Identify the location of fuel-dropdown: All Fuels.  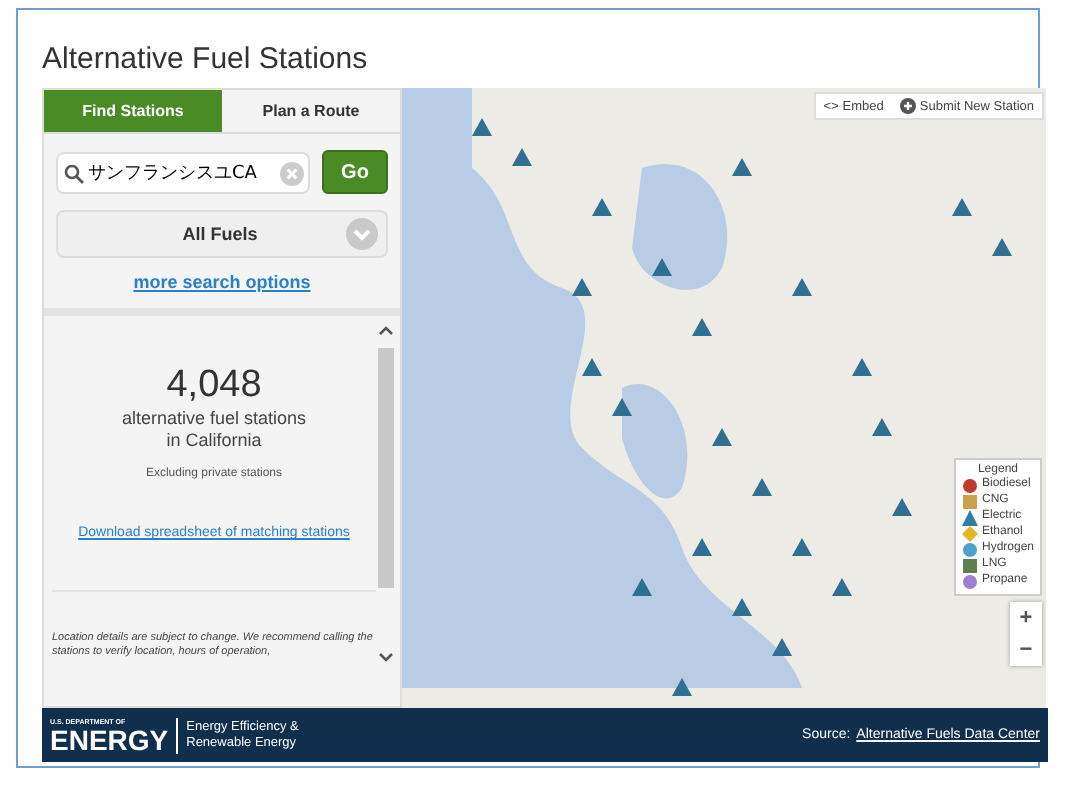
(222, 234).